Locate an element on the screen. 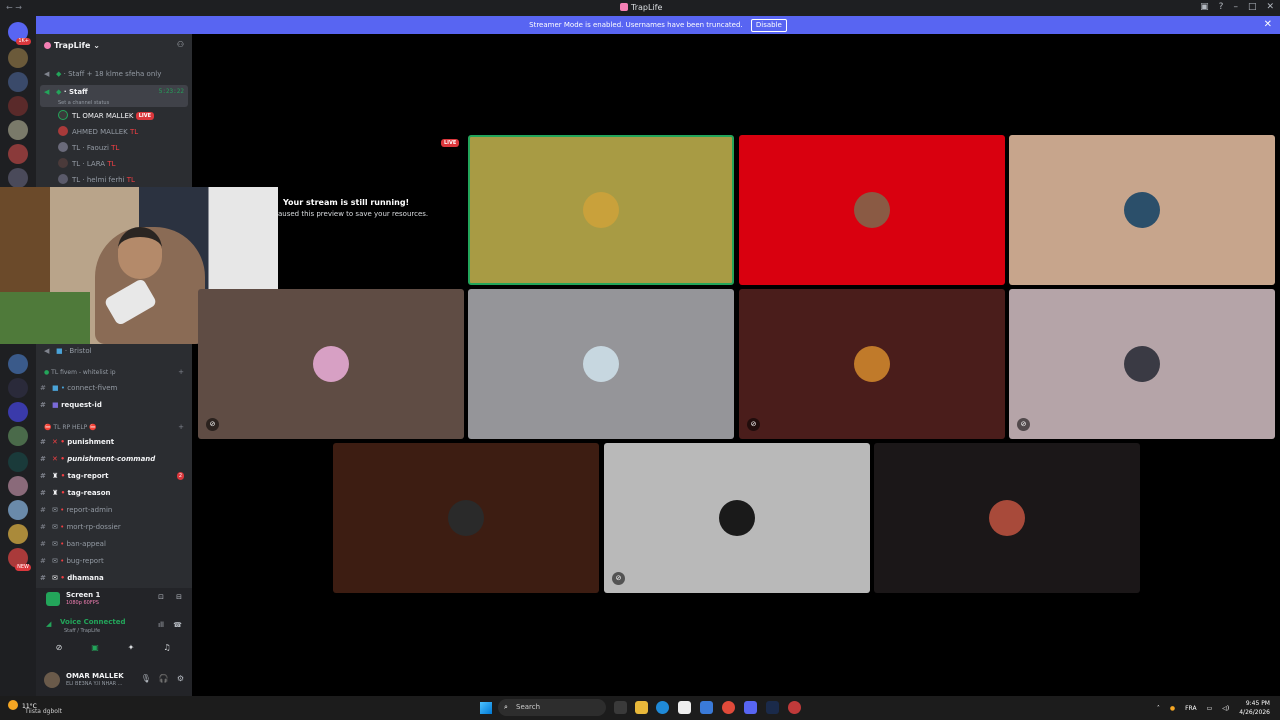 The image size is (1280, 720). screen-share-row: Screen 1 1080p 60FPS ⊡ ⊟ is located at coordinates (114, 600).